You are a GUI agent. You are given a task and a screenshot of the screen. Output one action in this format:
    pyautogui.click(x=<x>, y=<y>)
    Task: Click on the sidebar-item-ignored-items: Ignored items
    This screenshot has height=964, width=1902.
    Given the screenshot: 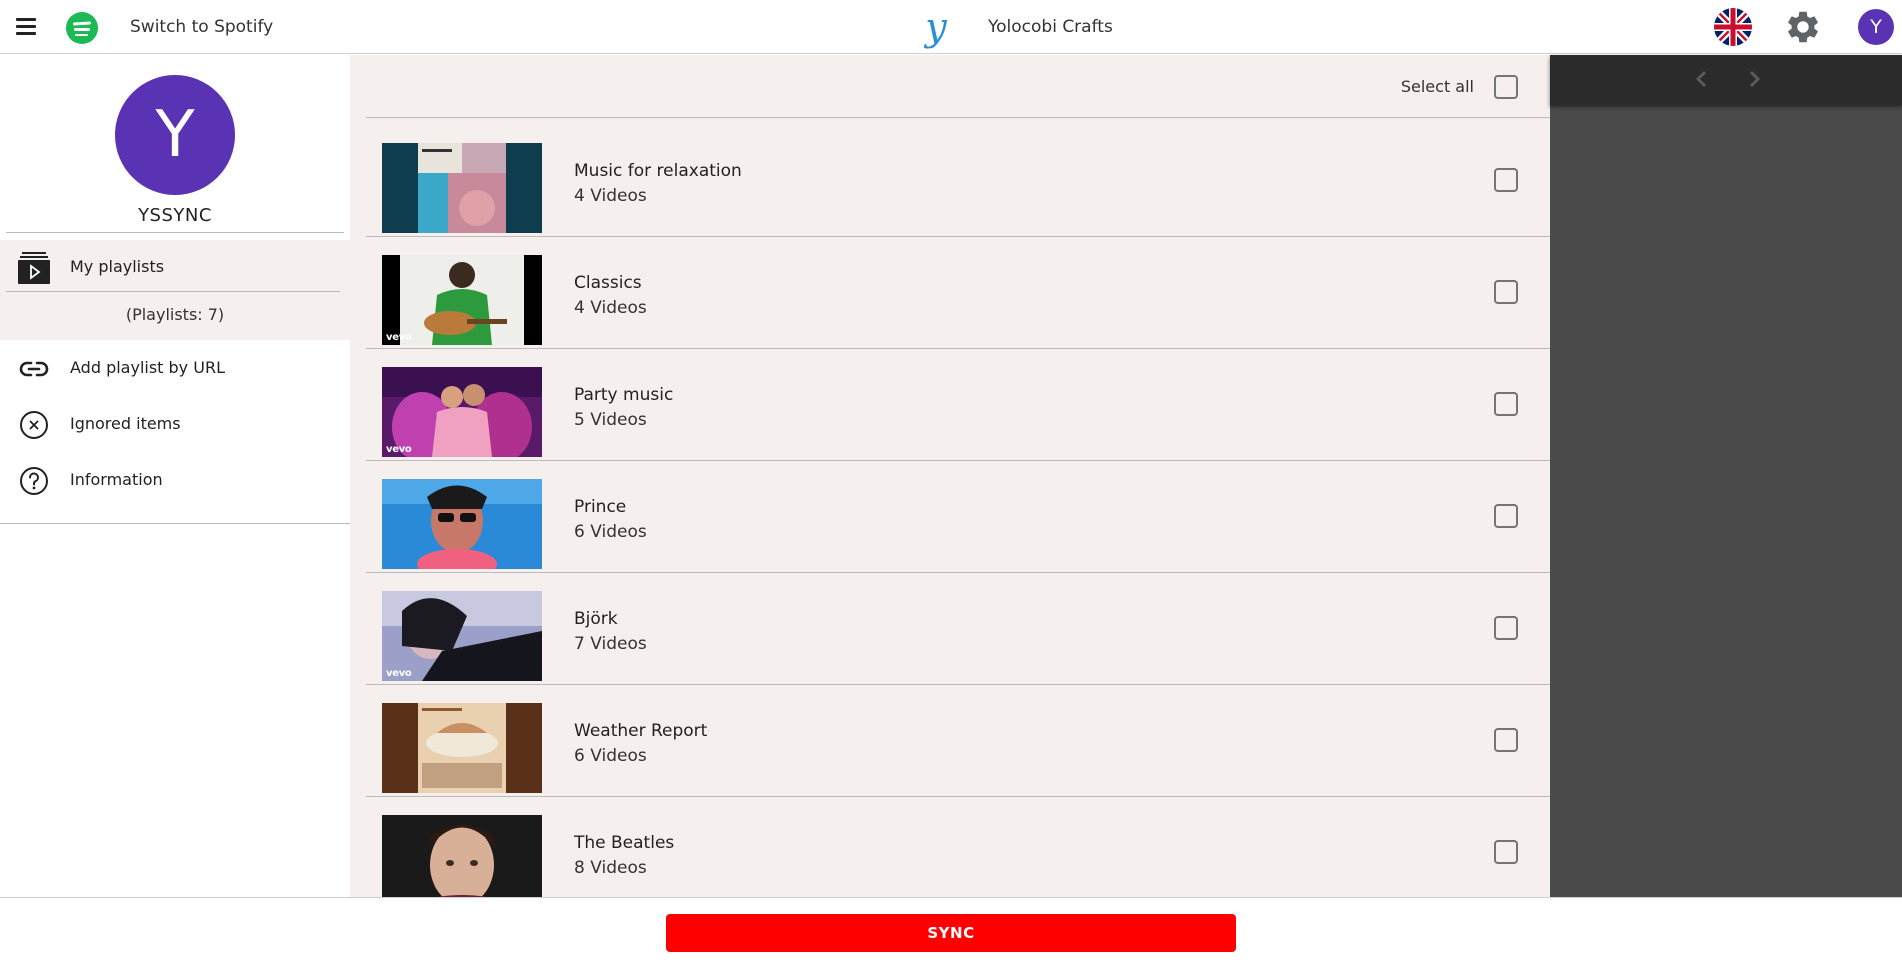 What is the action you would take?
    pyautogui.click(x=175, y=423)
    